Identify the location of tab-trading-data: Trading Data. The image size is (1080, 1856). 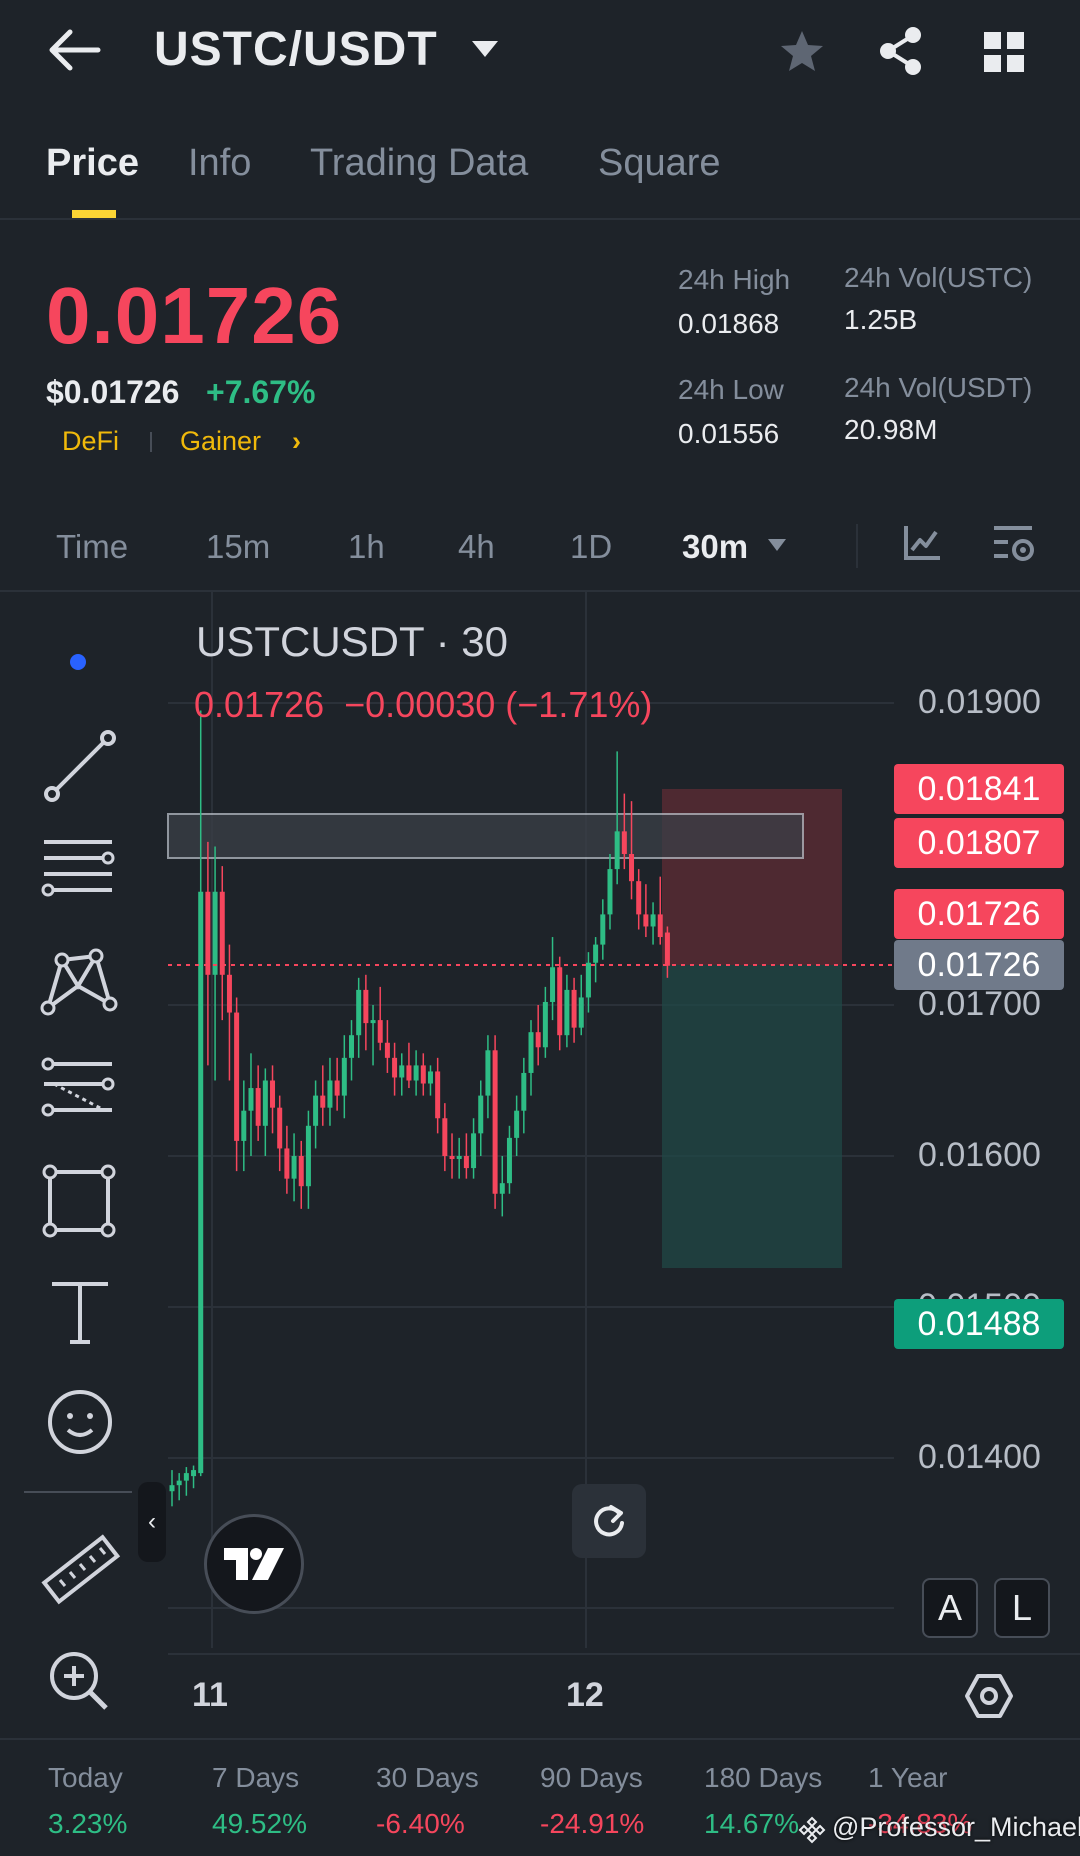
(419, 163).